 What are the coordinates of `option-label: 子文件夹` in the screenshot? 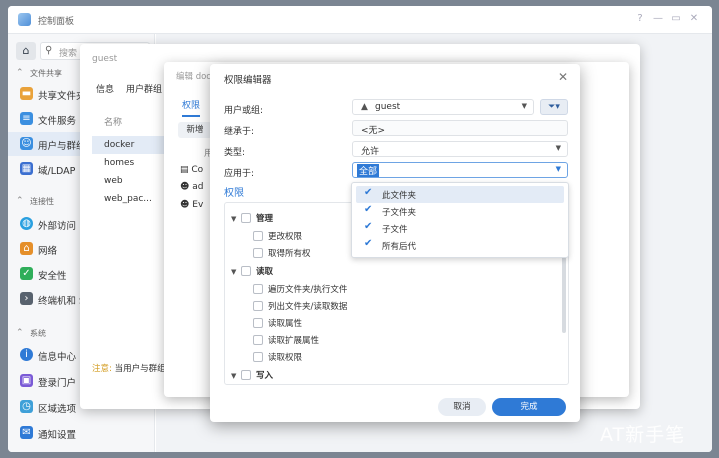 It's located at (399, 213).